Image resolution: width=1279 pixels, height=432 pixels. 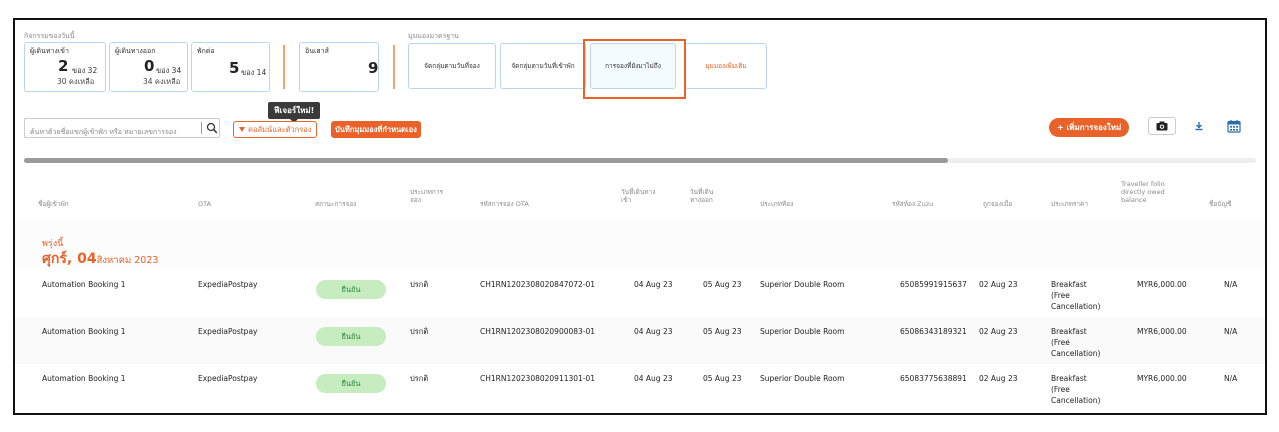 What do you see at coordinates (504, 204) in the screenshot?
I see `header-ota-ref: รหัสการจอง OTA` at bounding box center [504, 204].